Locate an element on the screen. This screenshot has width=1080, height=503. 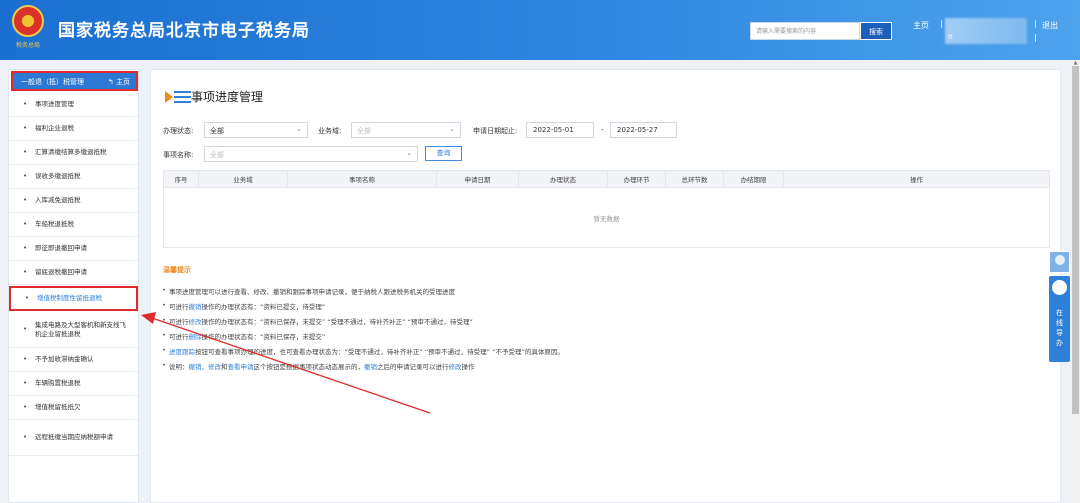
annotation-arrow is located at coordinates (286, 363).